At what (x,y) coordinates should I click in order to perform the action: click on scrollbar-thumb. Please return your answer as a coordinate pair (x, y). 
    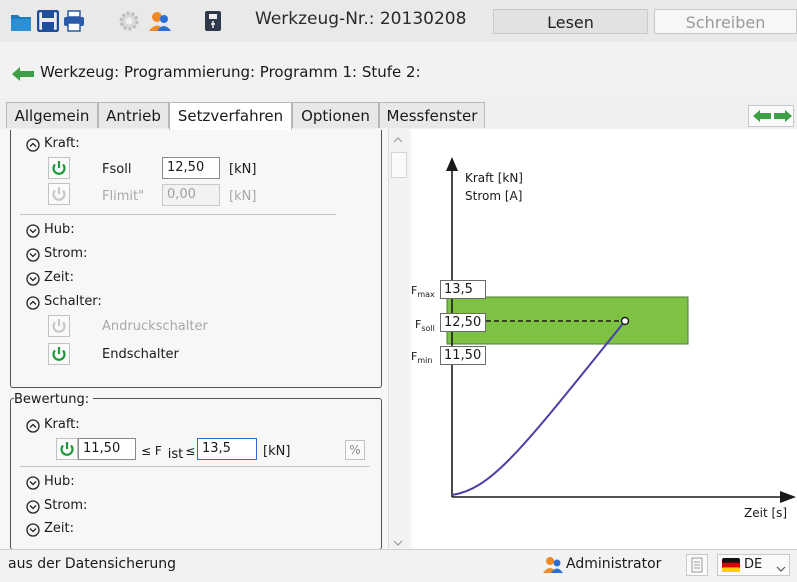
    Looking at the image, I should click on (399, 165).